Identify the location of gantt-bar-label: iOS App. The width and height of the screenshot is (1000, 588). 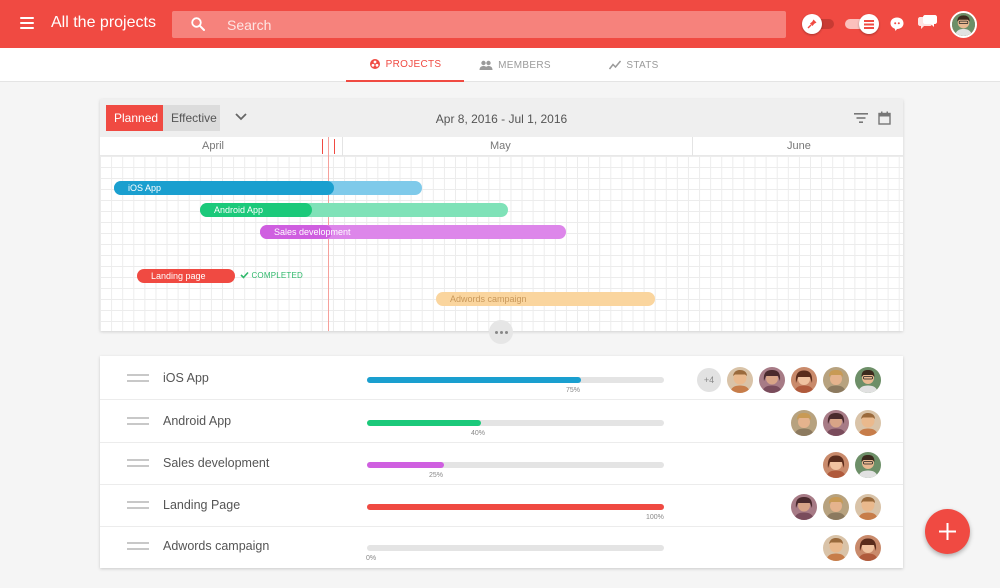
(145, 188).